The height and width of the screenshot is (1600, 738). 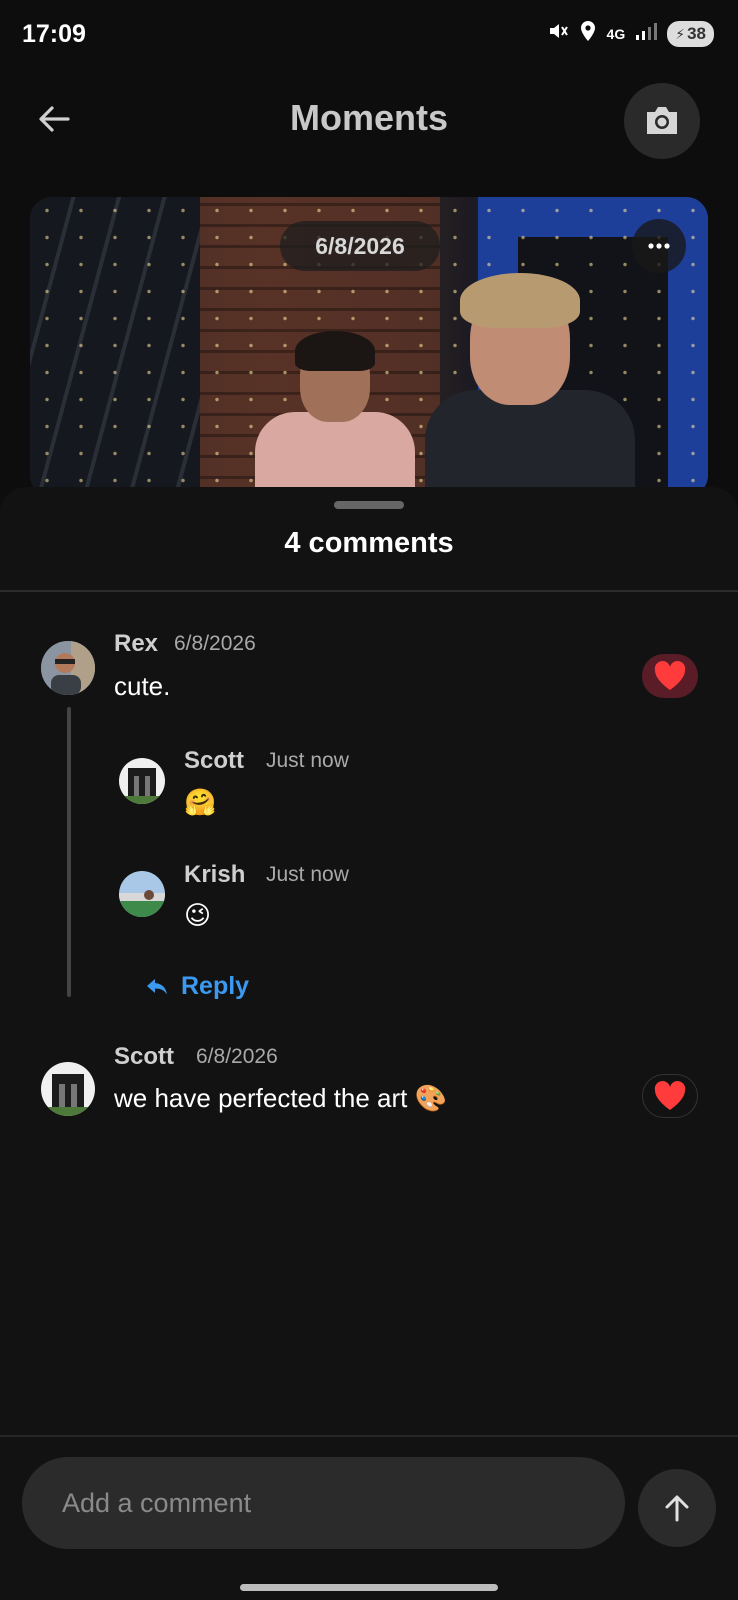 What do you see at coordinates (369, 1436) in the screenshot?
I see `composer-divider` at bounding box center [369, 1436].